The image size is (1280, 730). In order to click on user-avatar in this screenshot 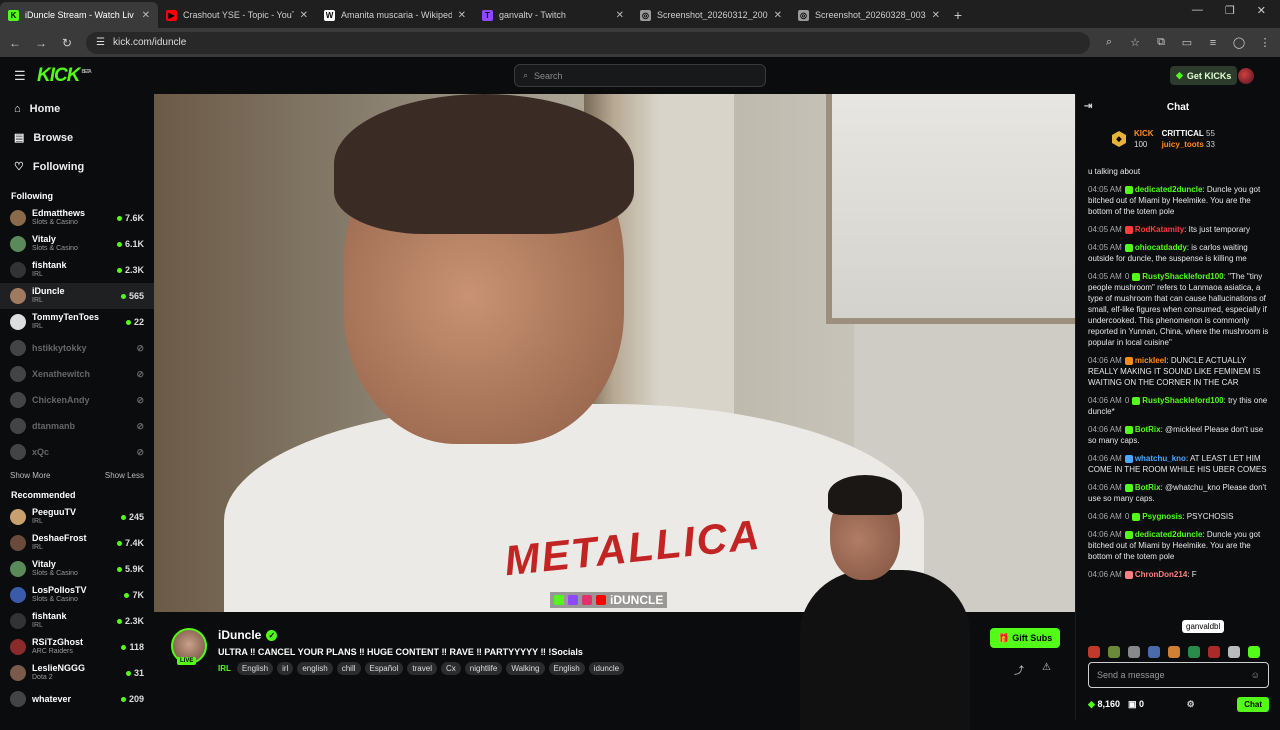, I will do `click(1246, 76)`.